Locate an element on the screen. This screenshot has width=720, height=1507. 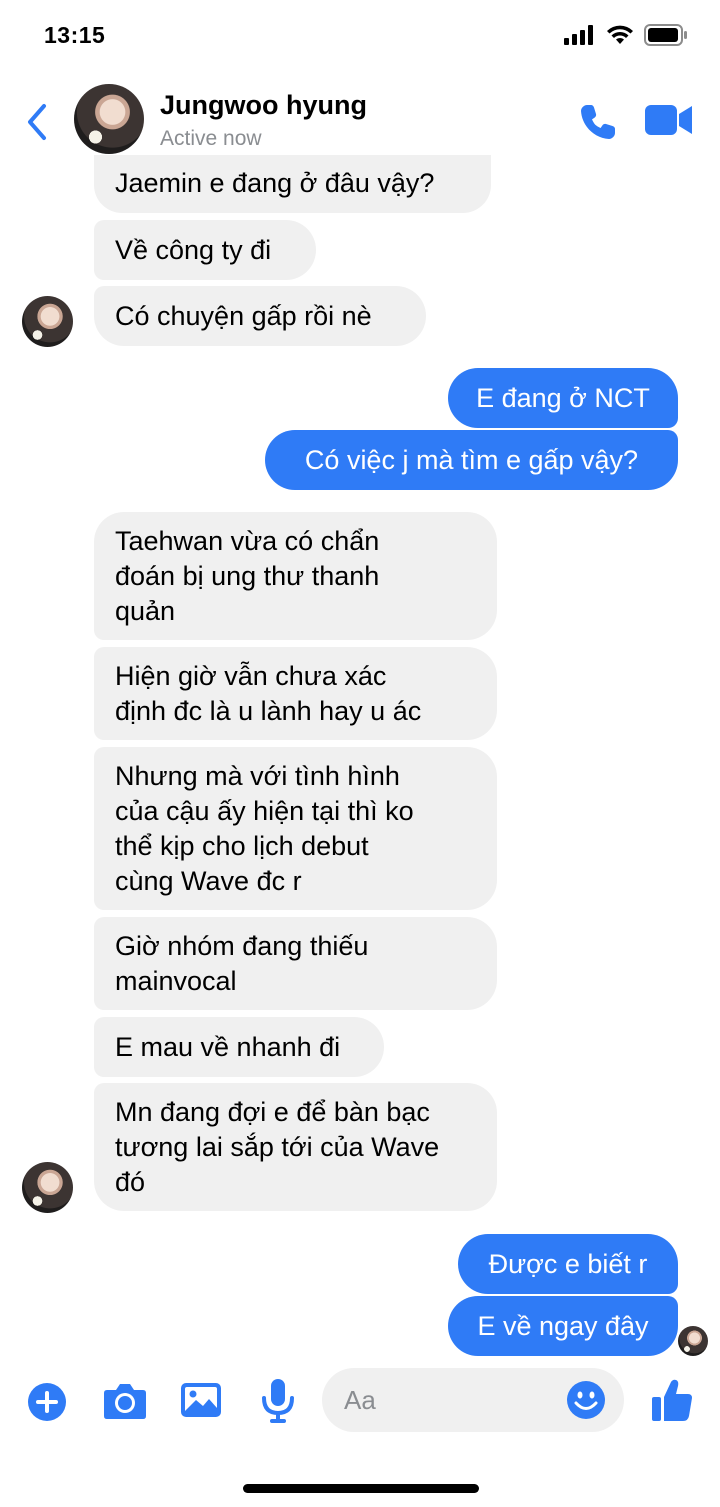
message-bubble-outgoing: E về ngay đây is located at coordinates (563, 1326).